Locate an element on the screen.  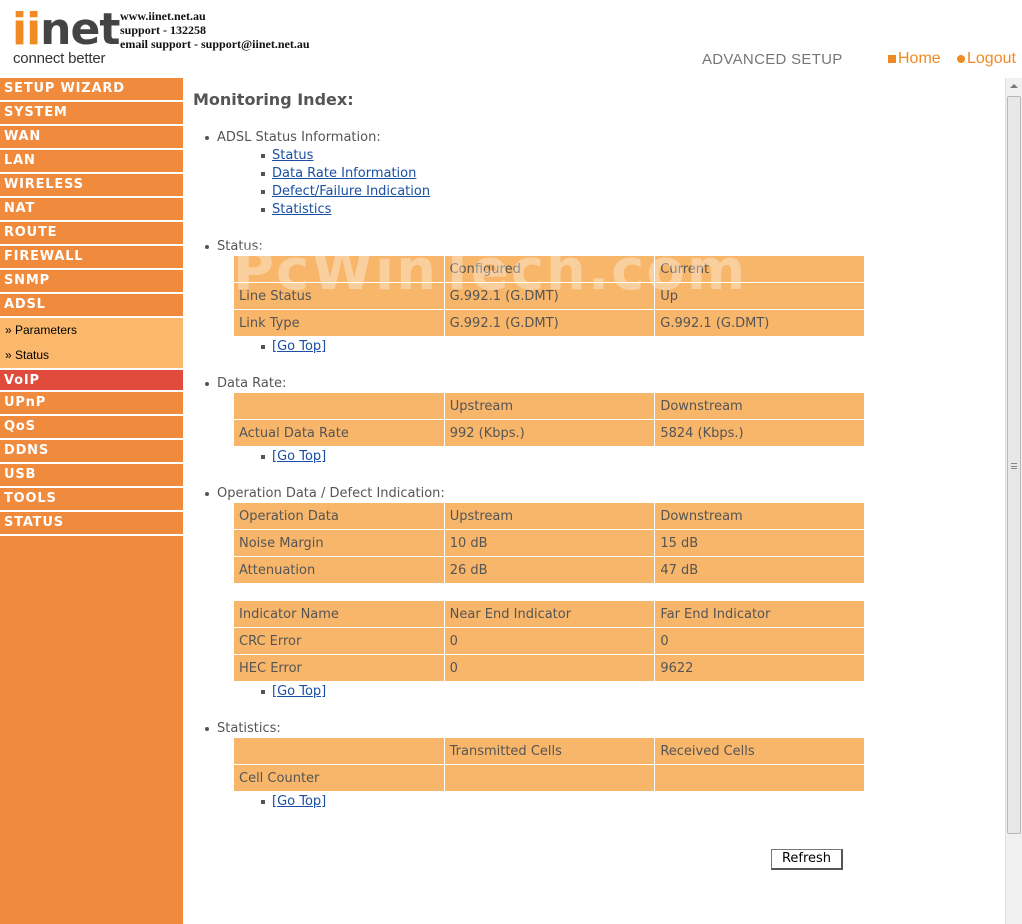
table-cell: Far End Indicator is located at coordinates (759, 614).